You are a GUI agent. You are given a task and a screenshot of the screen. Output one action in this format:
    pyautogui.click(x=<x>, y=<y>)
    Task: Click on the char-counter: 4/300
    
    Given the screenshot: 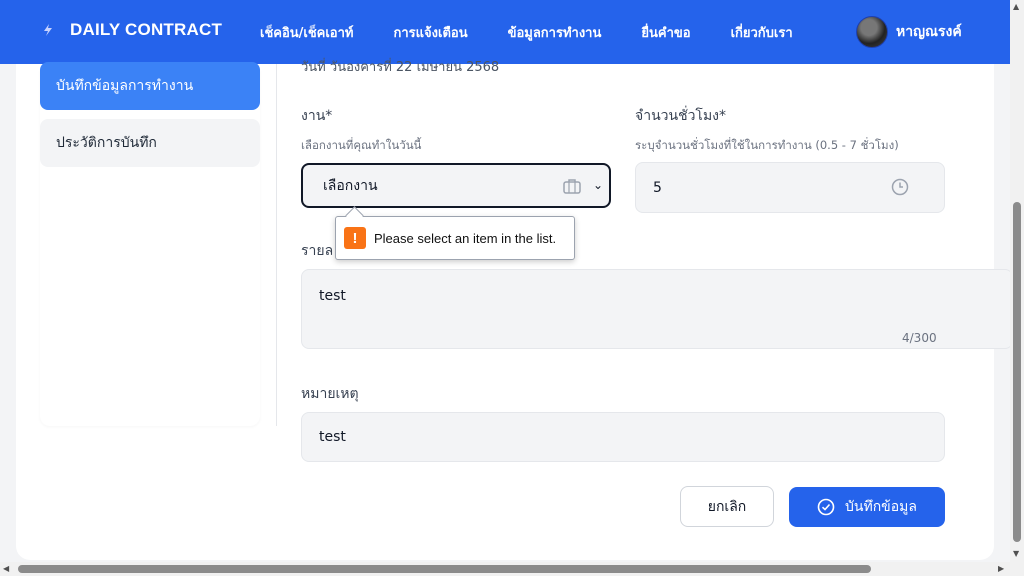 What is the action you would take?
    pyautogui.click(x=919, y=338)
    